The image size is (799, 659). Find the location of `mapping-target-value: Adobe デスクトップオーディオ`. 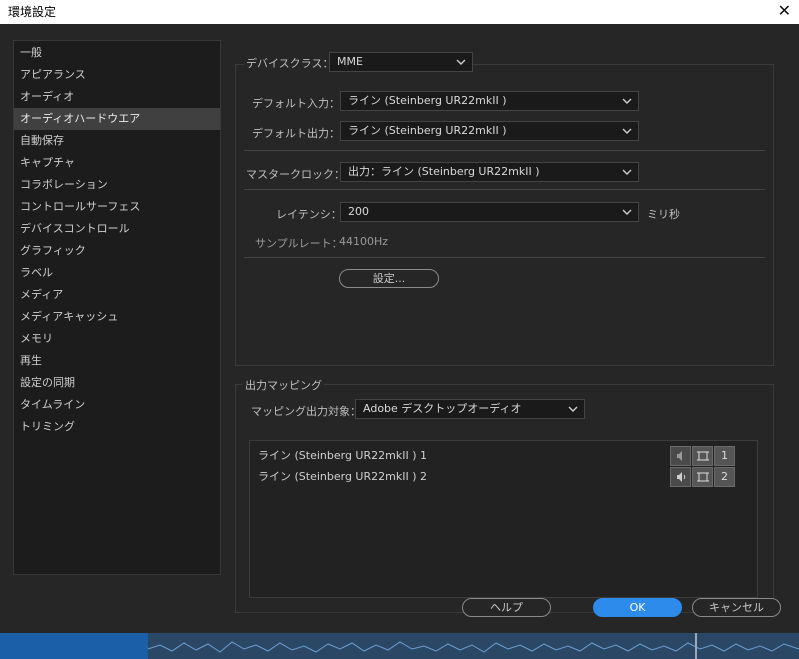

mapping-target-value: Adobe デスクトップオーディオ is located at coordinates (442, 408).